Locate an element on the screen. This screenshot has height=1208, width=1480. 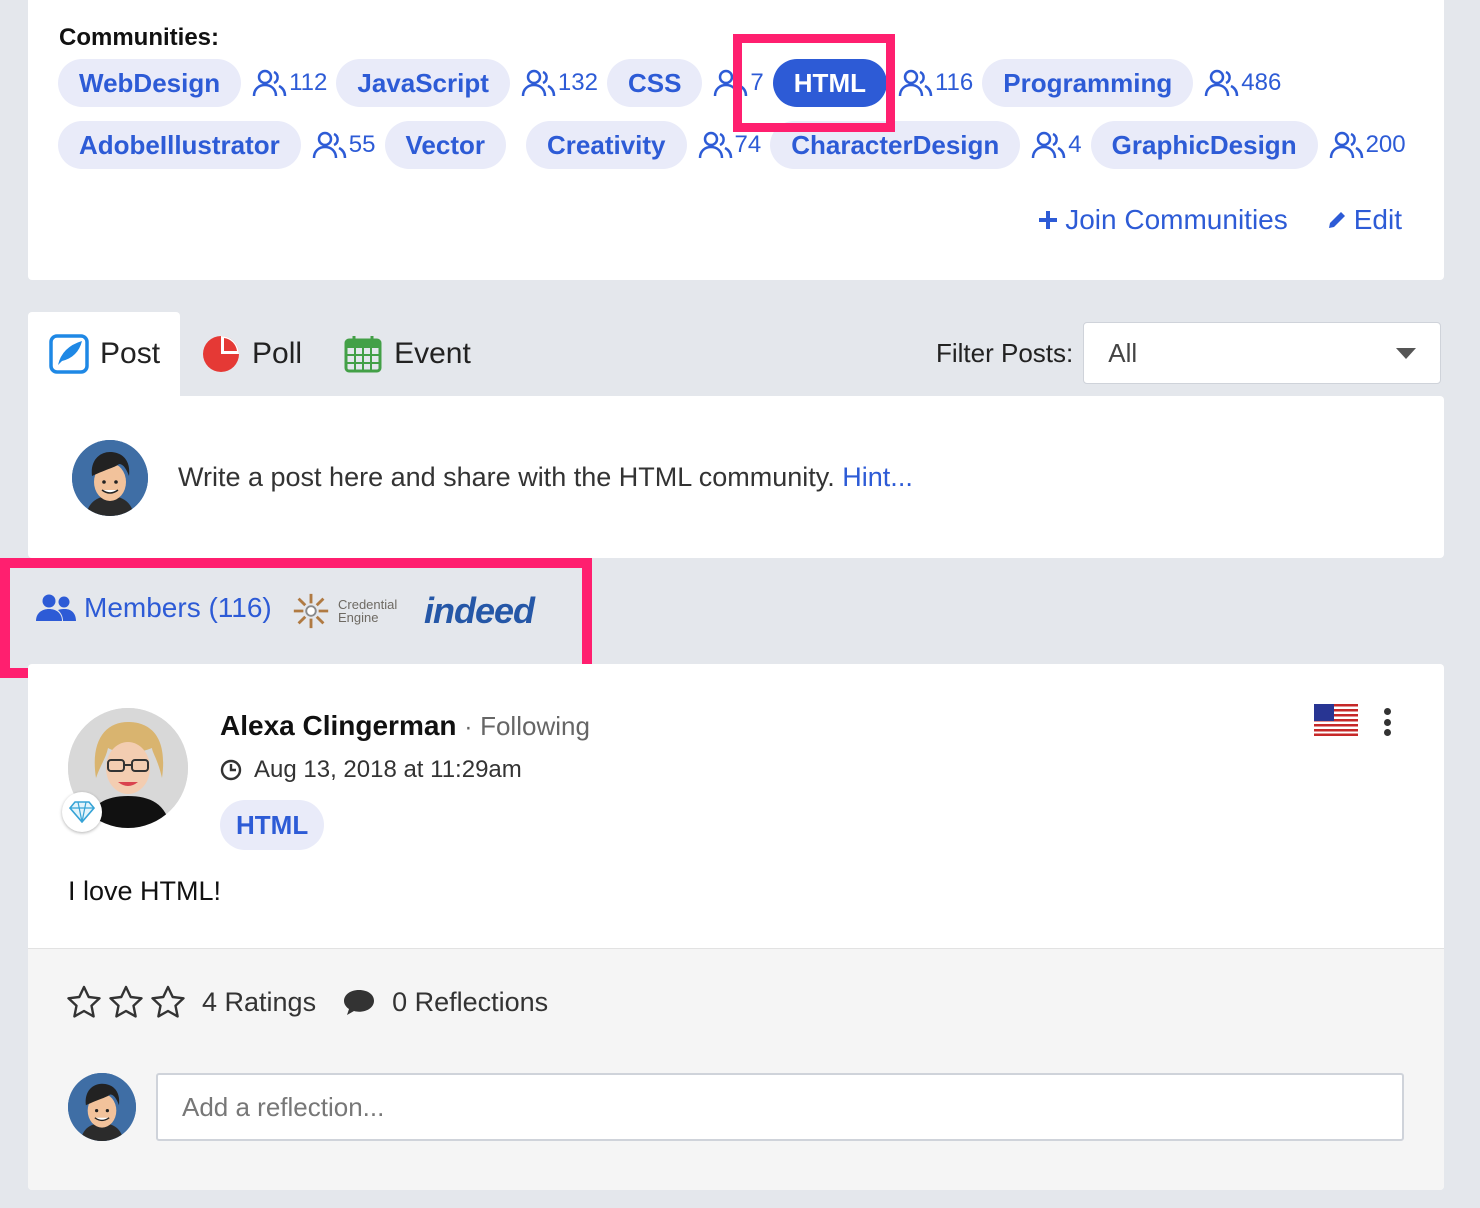
filter-selected-value: All is located at coordinates (1123, 352).